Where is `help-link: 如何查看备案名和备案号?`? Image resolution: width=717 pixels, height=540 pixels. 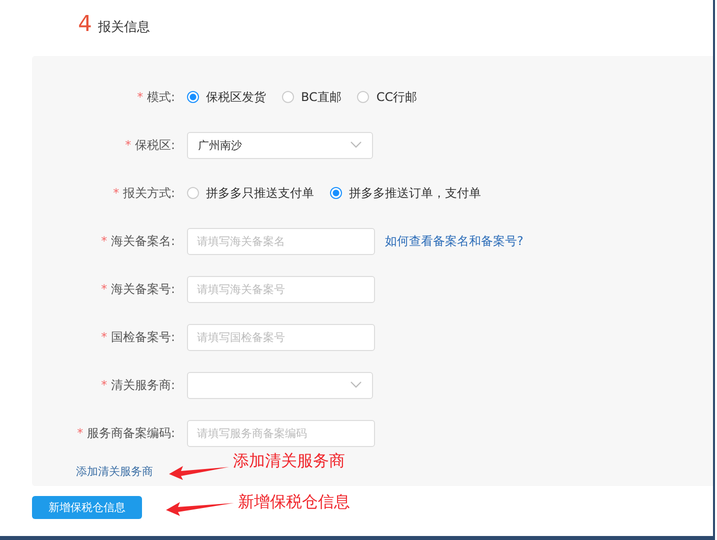
help-link: 如何查看备案名和备案号? is located at coordinates (454, 241).